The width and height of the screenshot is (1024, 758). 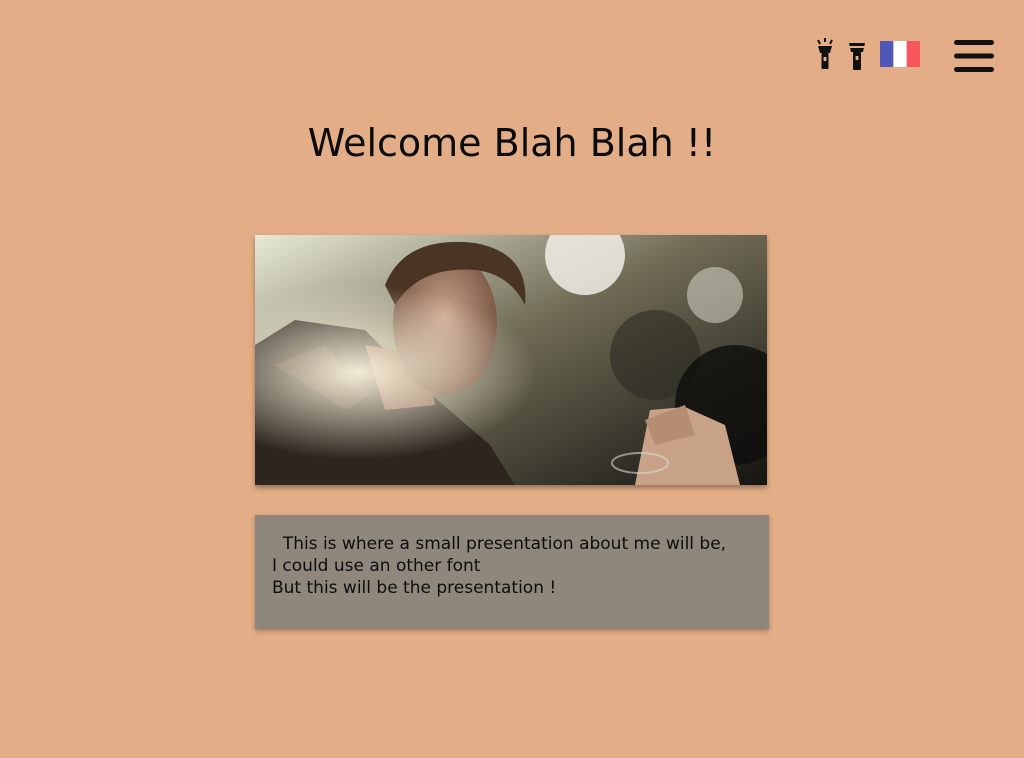 I want to click on presentation-line: But this will be the presentation !, so click(x=414, y=588).